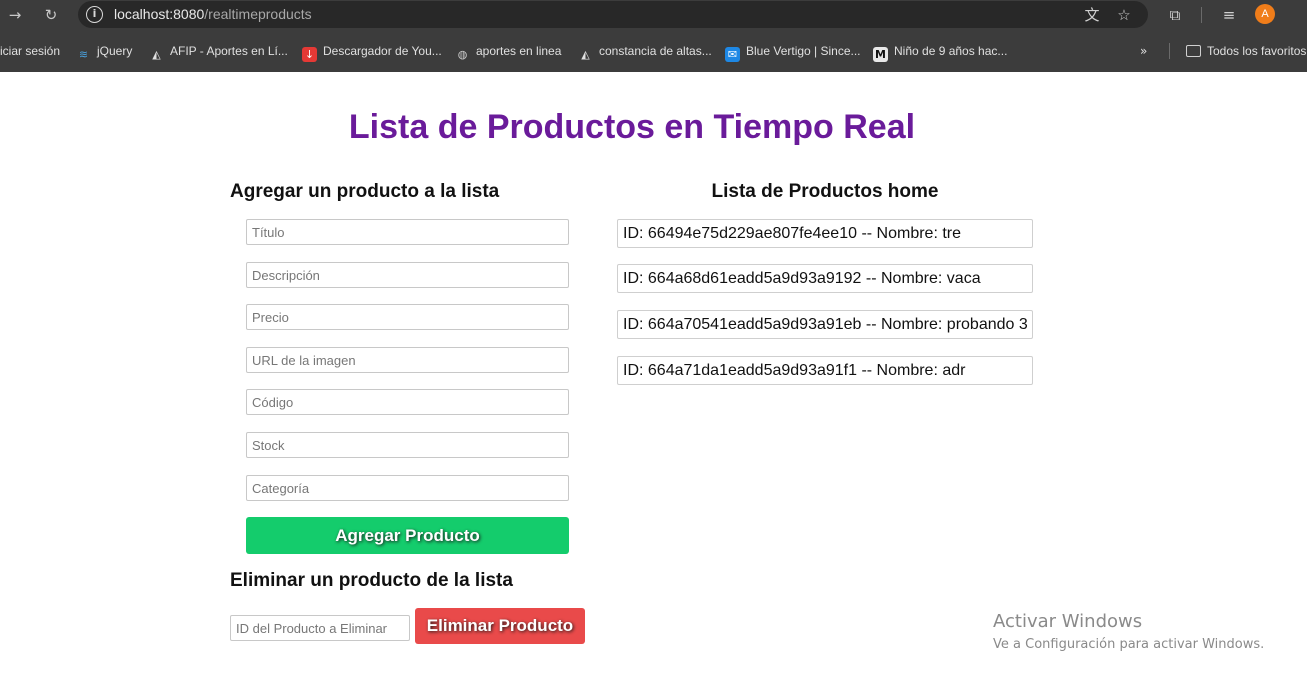 The height and width of the screenshot is (681, 1307). Describe the element at coordinates (462, 54) in the screenshot. I see `globe-icon: ◍` at that location.